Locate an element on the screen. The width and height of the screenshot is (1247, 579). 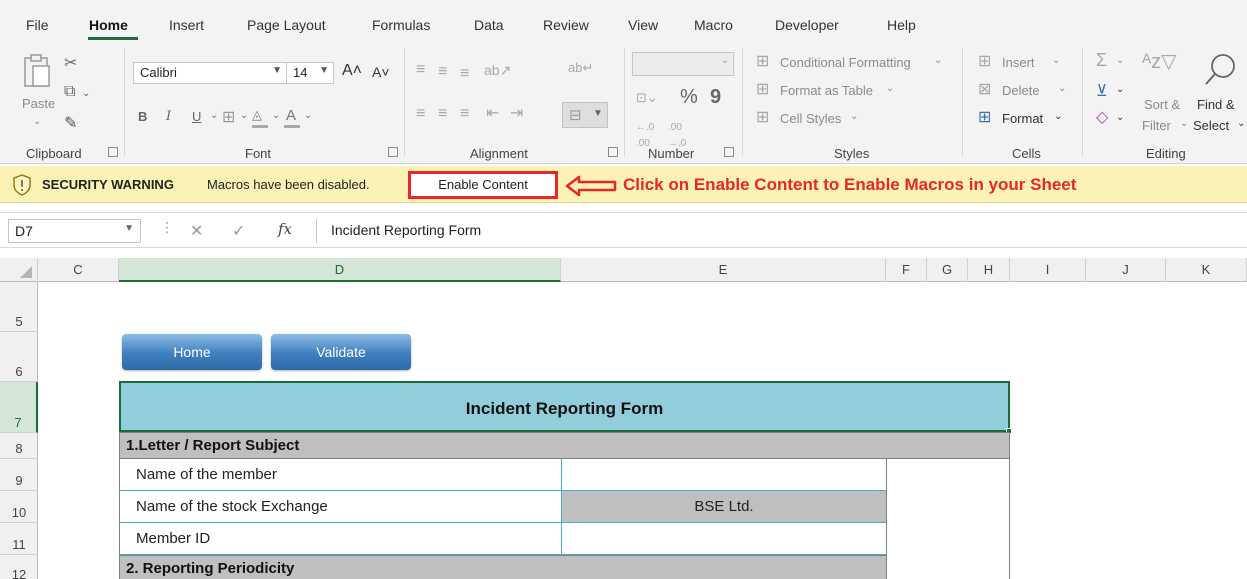
accounting-format-icon: ⊡⌄ is located at coordinates (647, 98).